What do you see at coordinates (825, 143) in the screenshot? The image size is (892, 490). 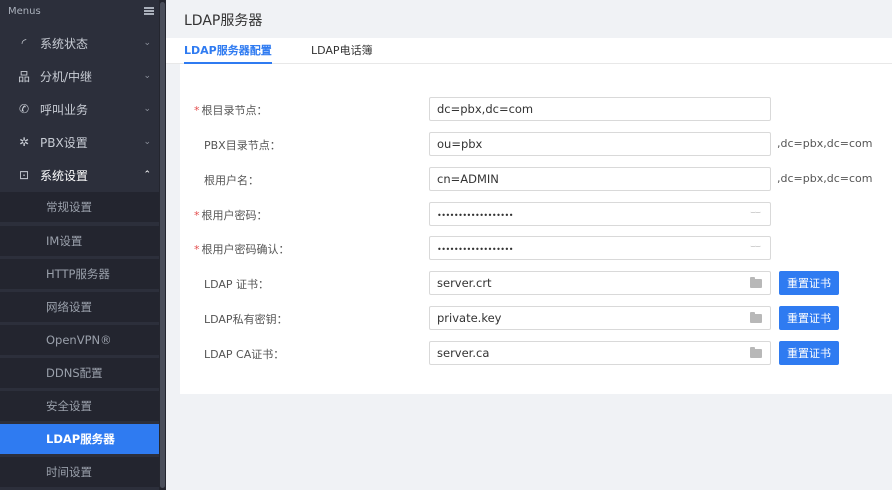 I see `pbx-node-suffix: ,dc=pbx,dc=com` at bounding box center [825, 143].